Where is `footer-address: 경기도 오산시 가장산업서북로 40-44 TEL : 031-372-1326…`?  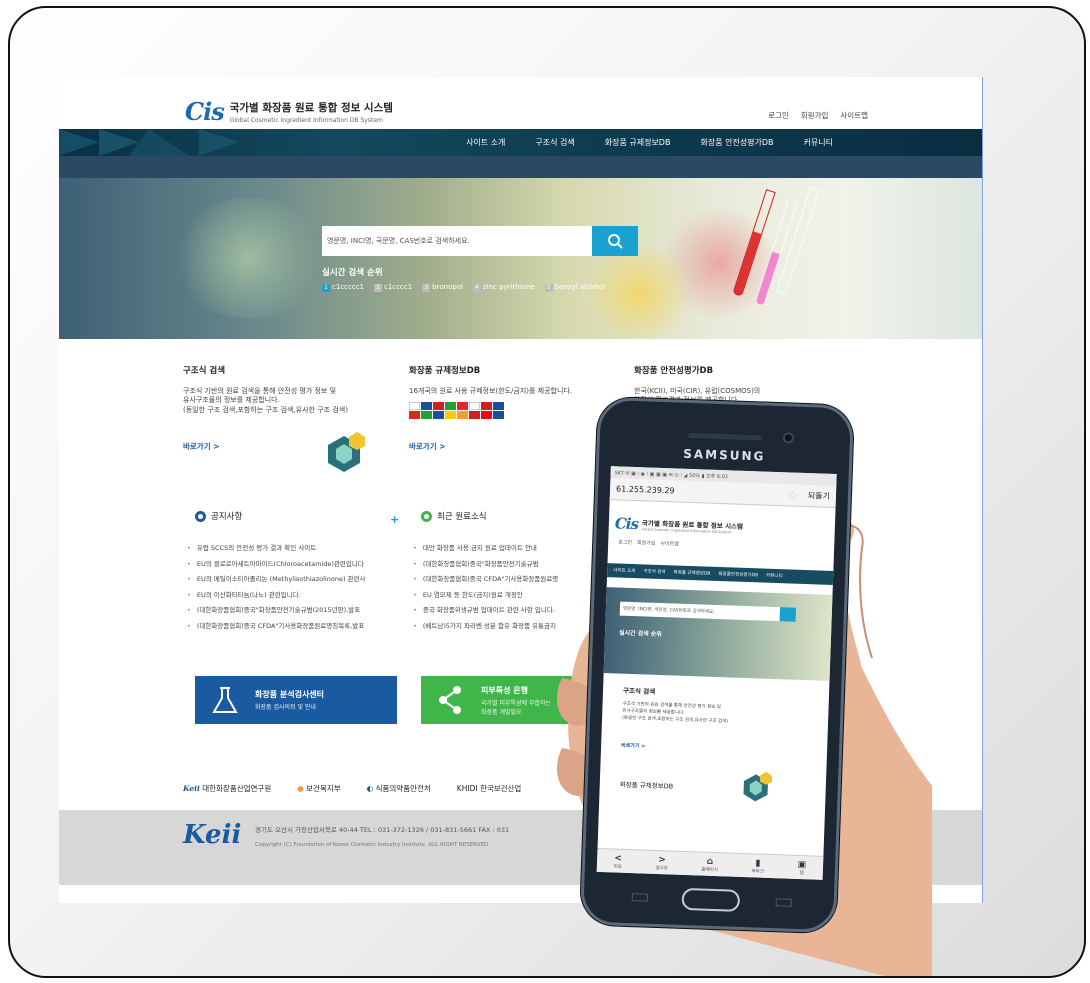
footer-address: 경기도 오산시 가장산업서북로 40-44 TEL : 031-372-1326… is located at coordinates (382, 830).